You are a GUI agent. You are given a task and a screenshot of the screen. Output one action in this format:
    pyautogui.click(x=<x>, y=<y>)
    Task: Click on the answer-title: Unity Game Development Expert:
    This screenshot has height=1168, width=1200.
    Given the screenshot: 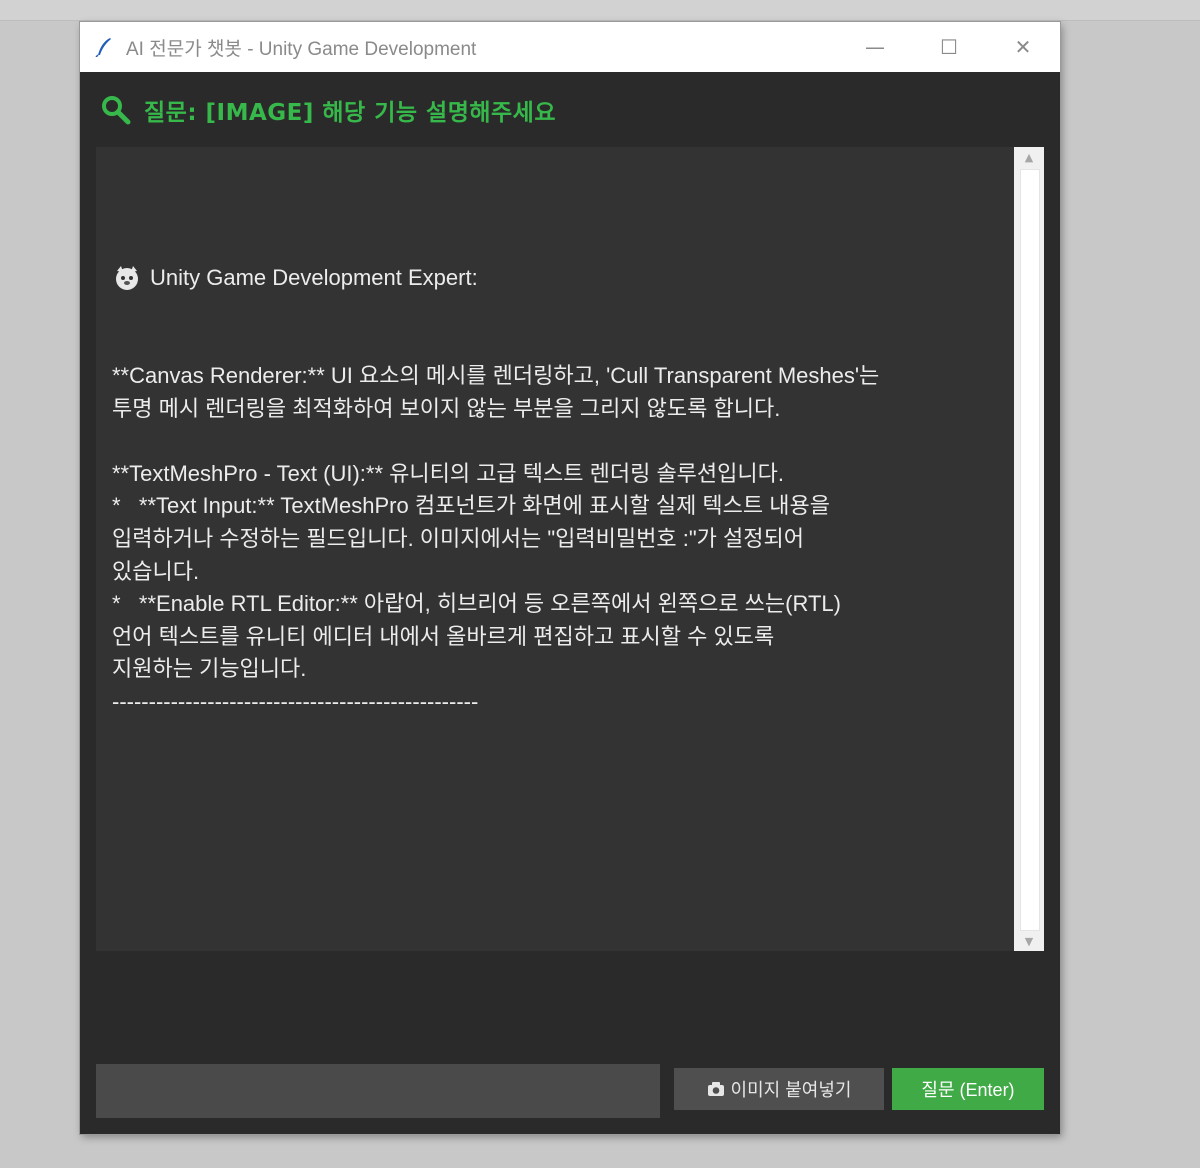 What is the action you would take?
    pyautogui.click(x=314, y=278)
    